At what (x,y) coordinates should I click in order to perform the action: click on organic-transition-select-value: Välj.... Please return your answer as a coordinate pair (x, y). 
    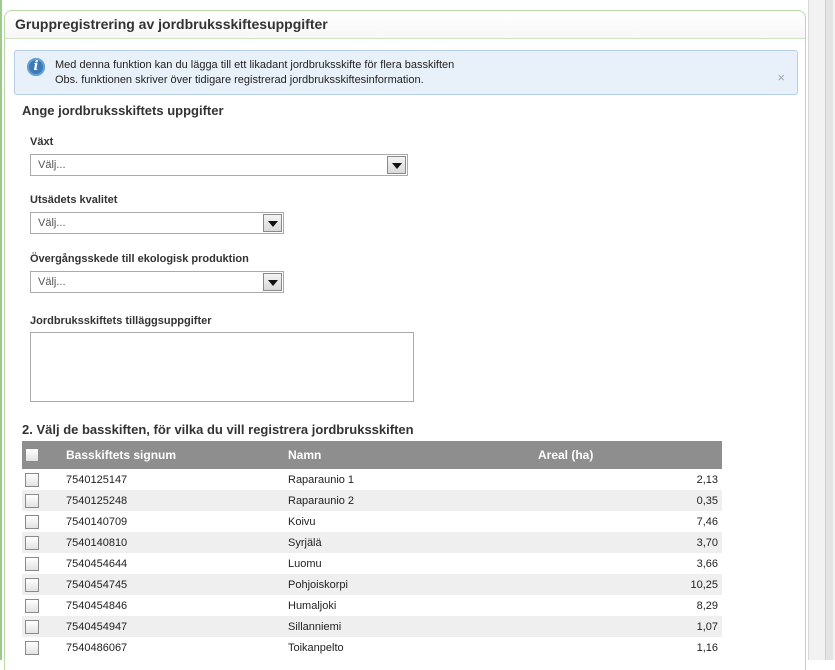
    Looking at the image, I should click on (52, 282).